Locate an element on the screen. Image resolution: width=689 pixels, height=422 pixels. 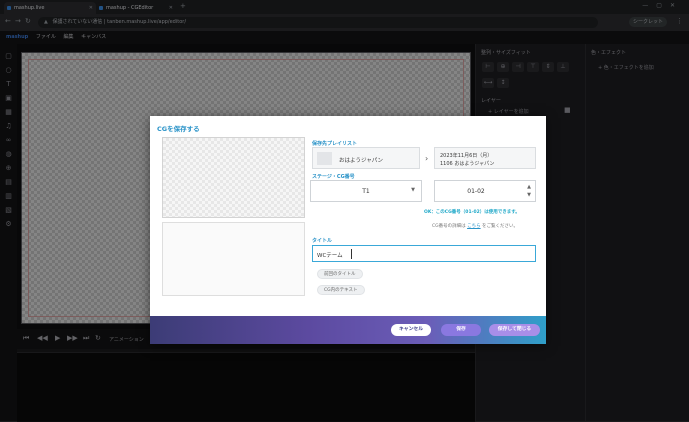
cg-number-hint: CG番号の詳細は こちら をご覧ください。 is located at coordinates (475, 226).